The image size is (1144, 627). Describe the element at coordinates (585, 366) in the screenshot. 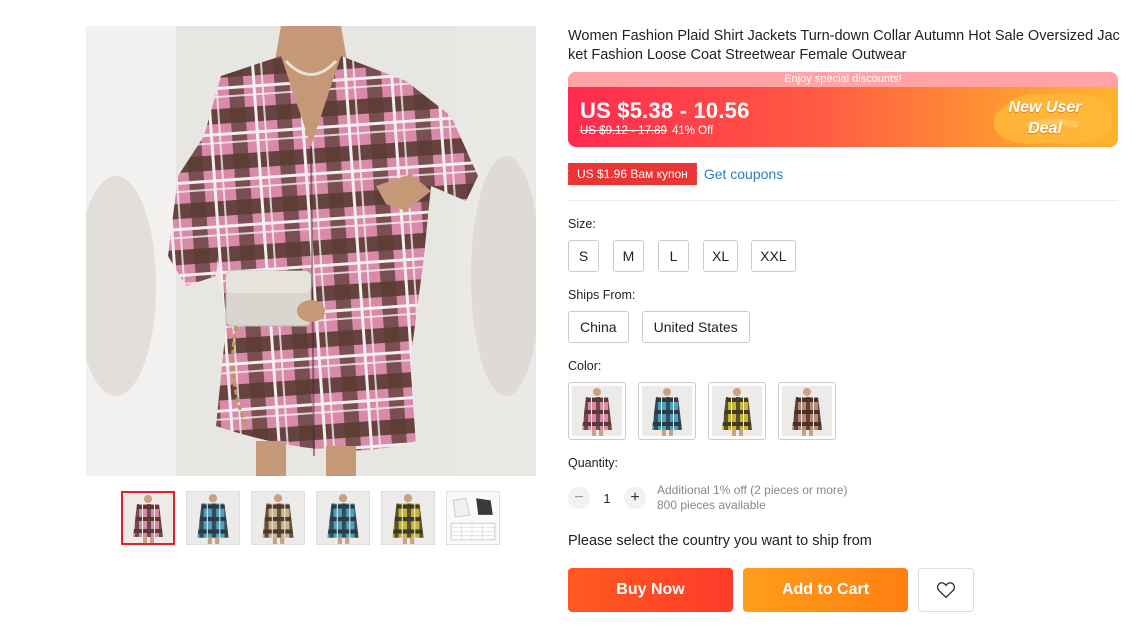

I see `color-label: Color:` at that location.